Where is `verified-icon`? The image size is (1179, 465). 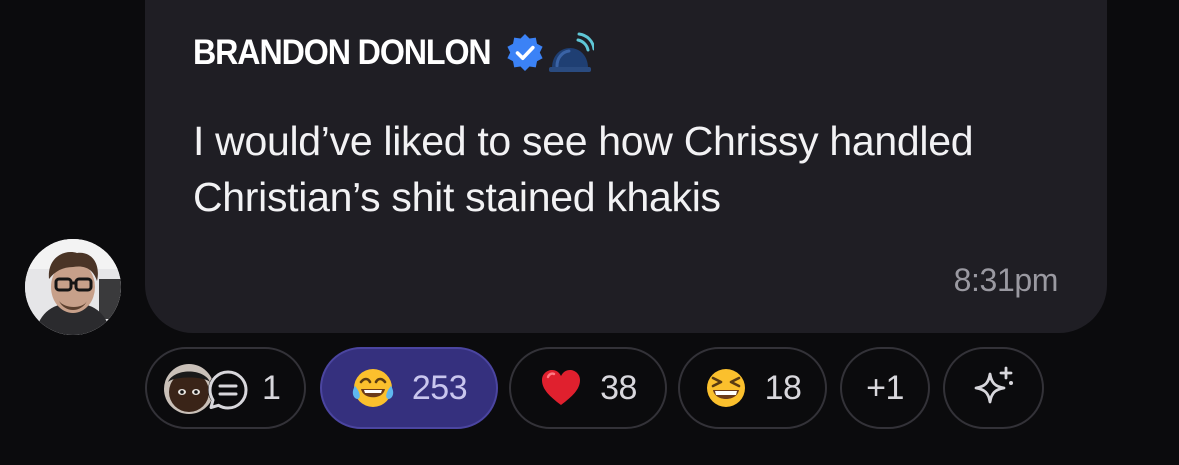 verified-icon is located at coordinates (525, 52).